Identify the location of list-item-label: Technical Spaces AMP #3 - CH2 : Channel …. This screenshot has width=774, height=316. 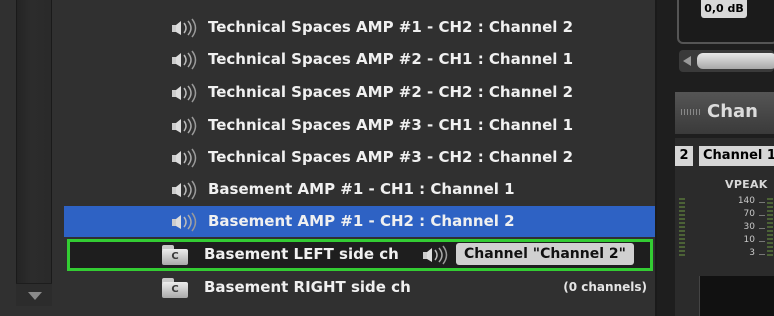
(391, 157).